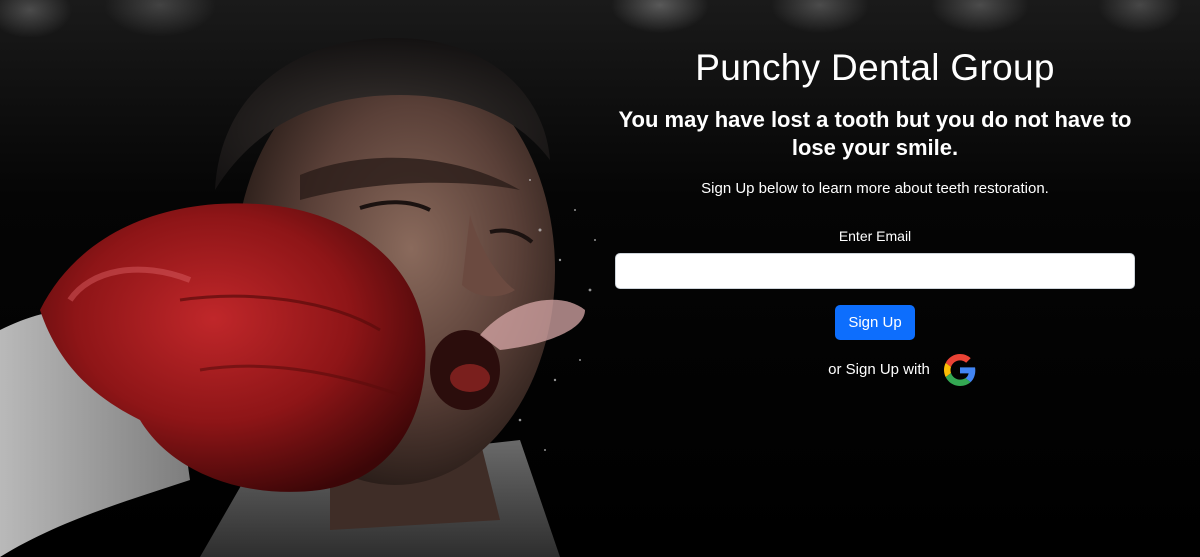 The image size is (1200, 557). I want to click on email-label: Enter Email, so click(875, 235).